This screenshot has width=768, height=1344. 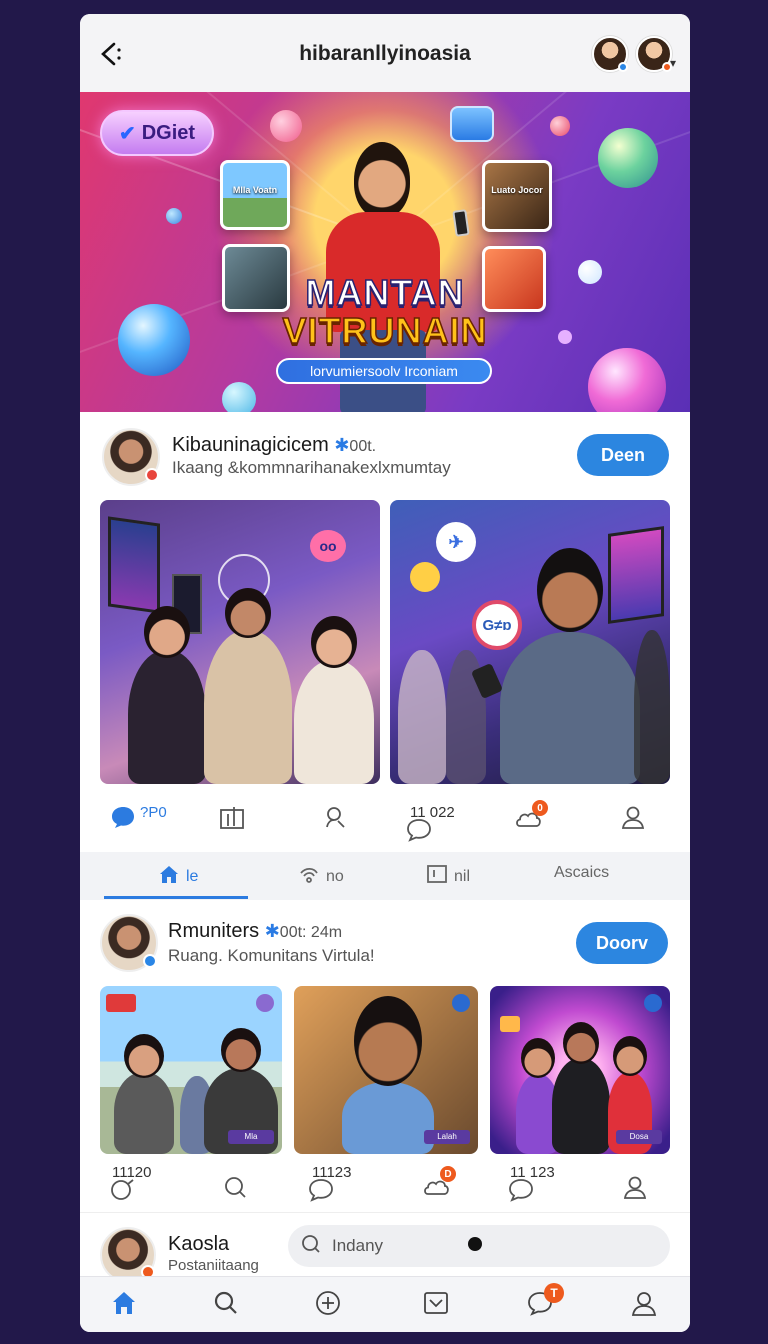 I want to click on comment-button: ?P0, so click(x=138, y=817).